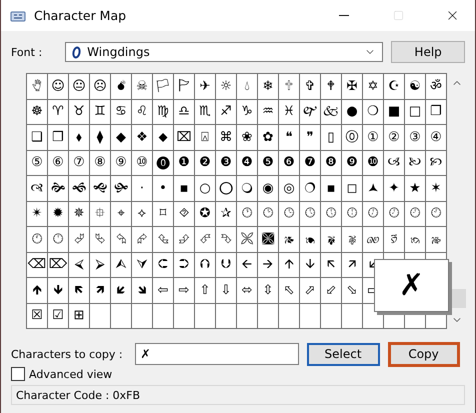 The width and height of the screenshot is (476, 413). What do you see at coordinates (310, 112) in the screenshot?
I see `character-cell: 🙰` at bounding box center [310, 112].